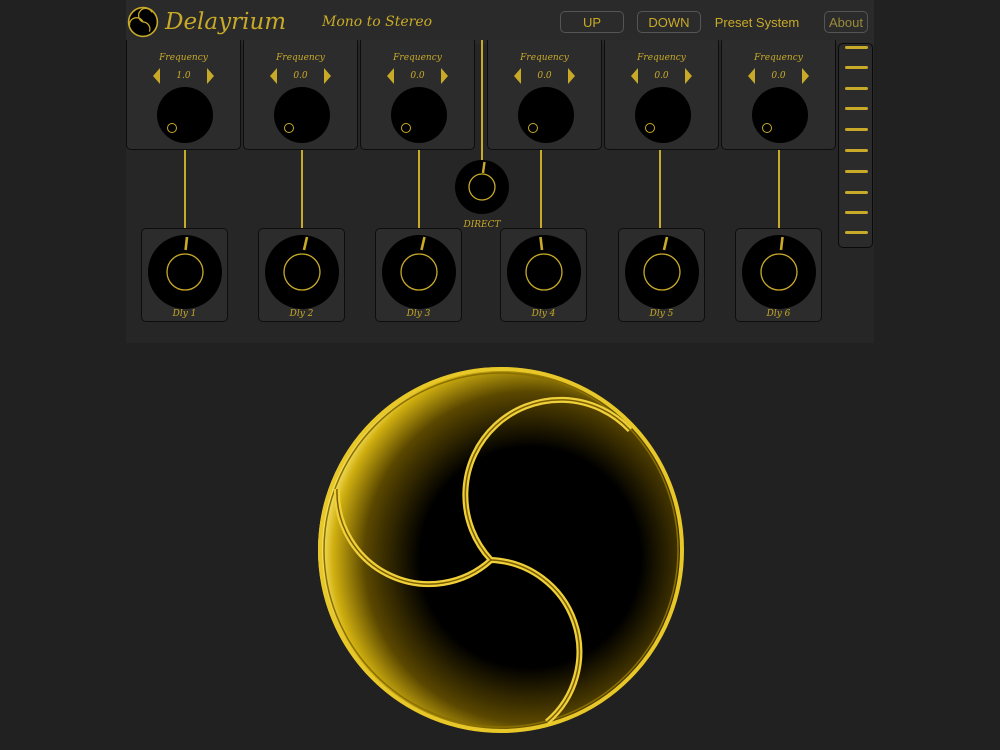  I want to click on frequency-module-6: Frequency 0.0, so click(778, 95).